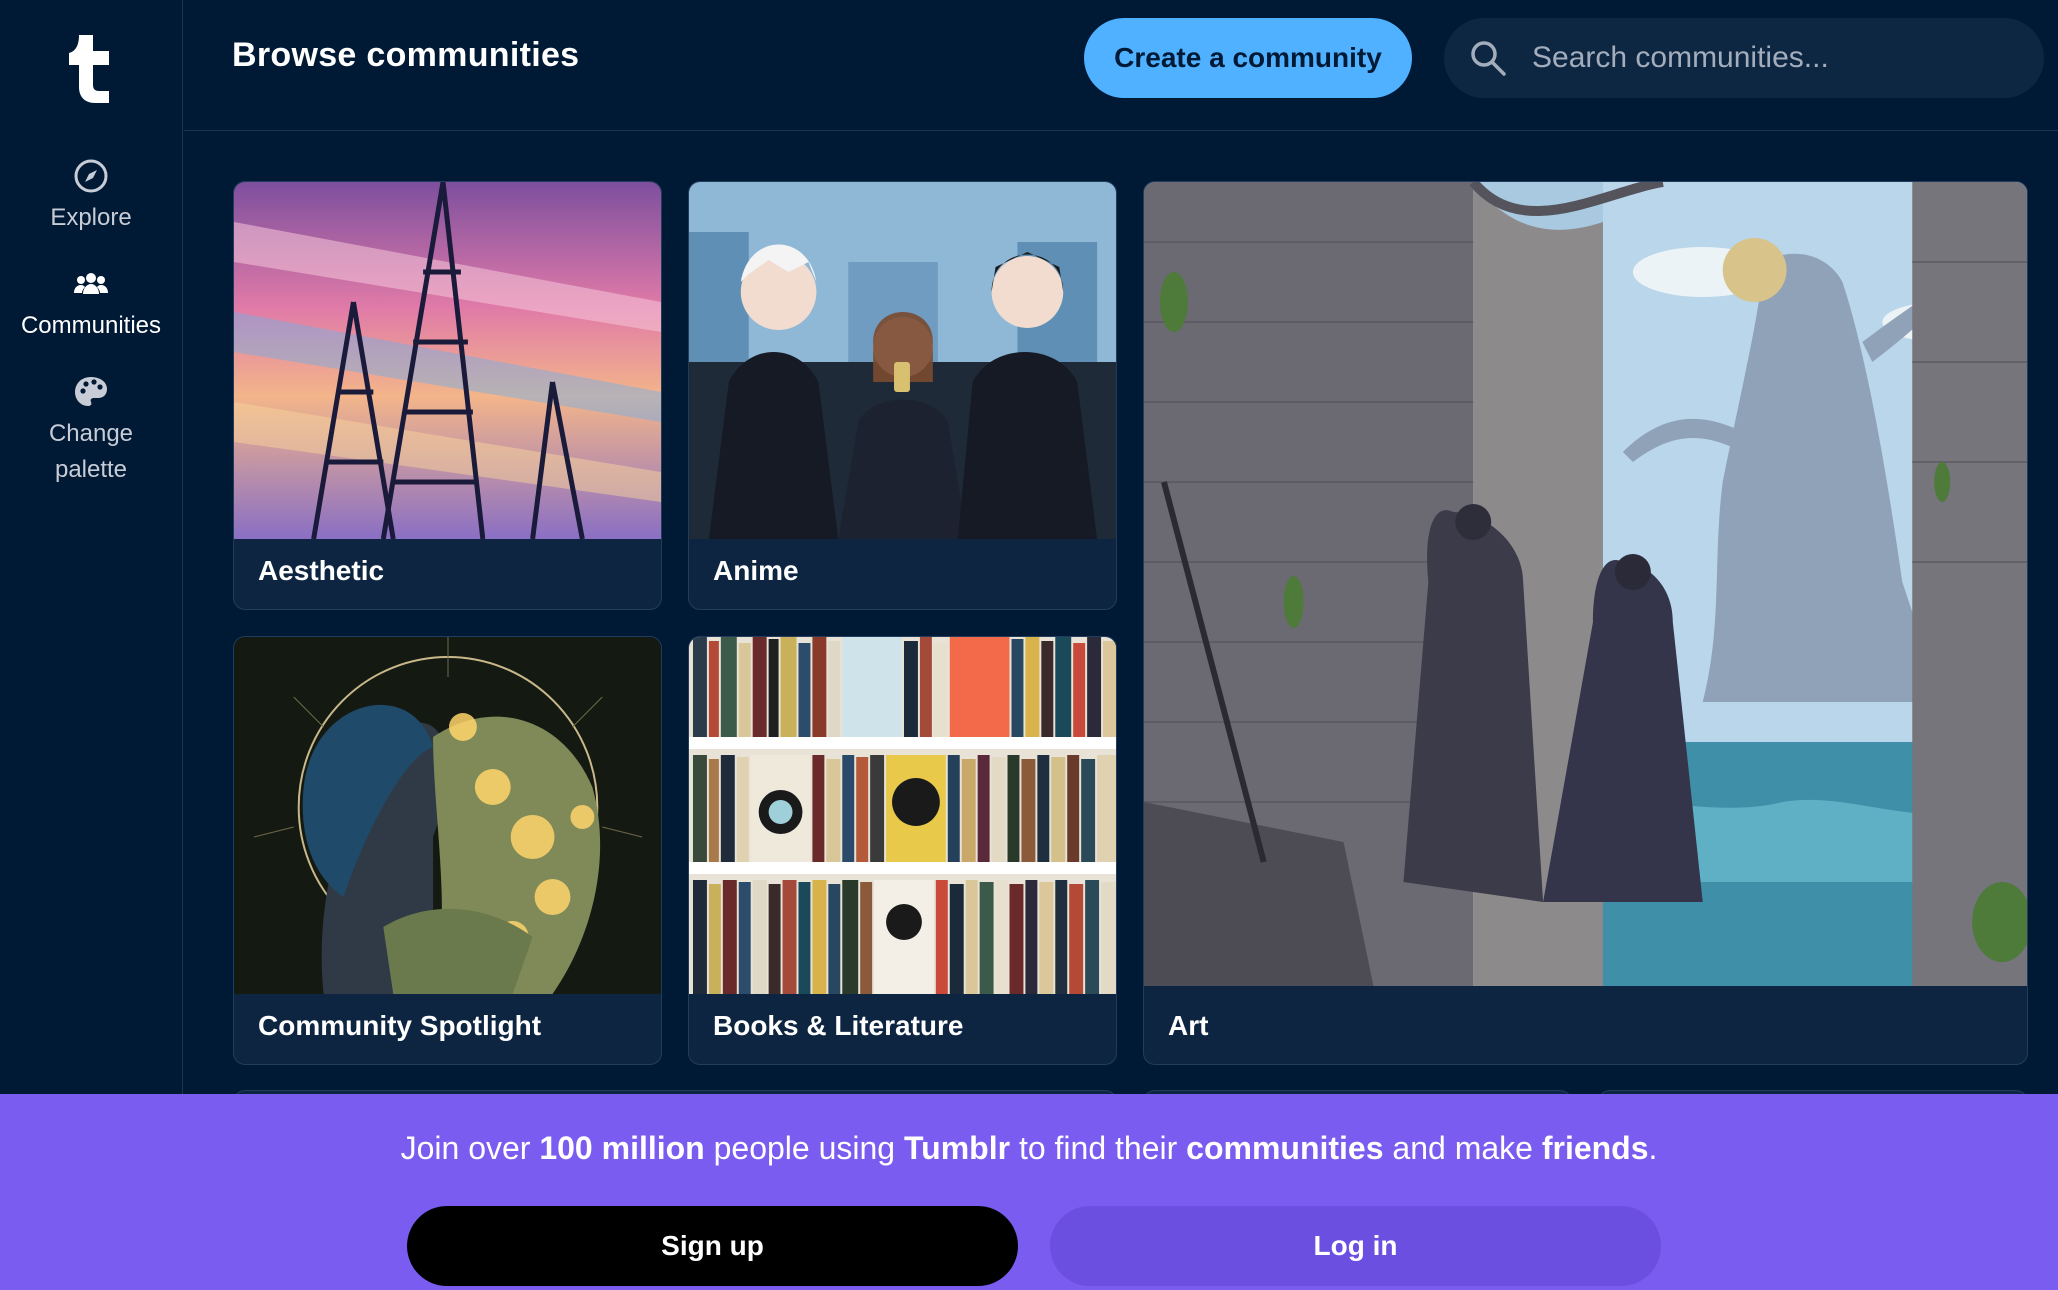 Image resolution: width=2058 pixels, height=1290 pixels. I want to click on card-label: Anime, so click(756, 570).